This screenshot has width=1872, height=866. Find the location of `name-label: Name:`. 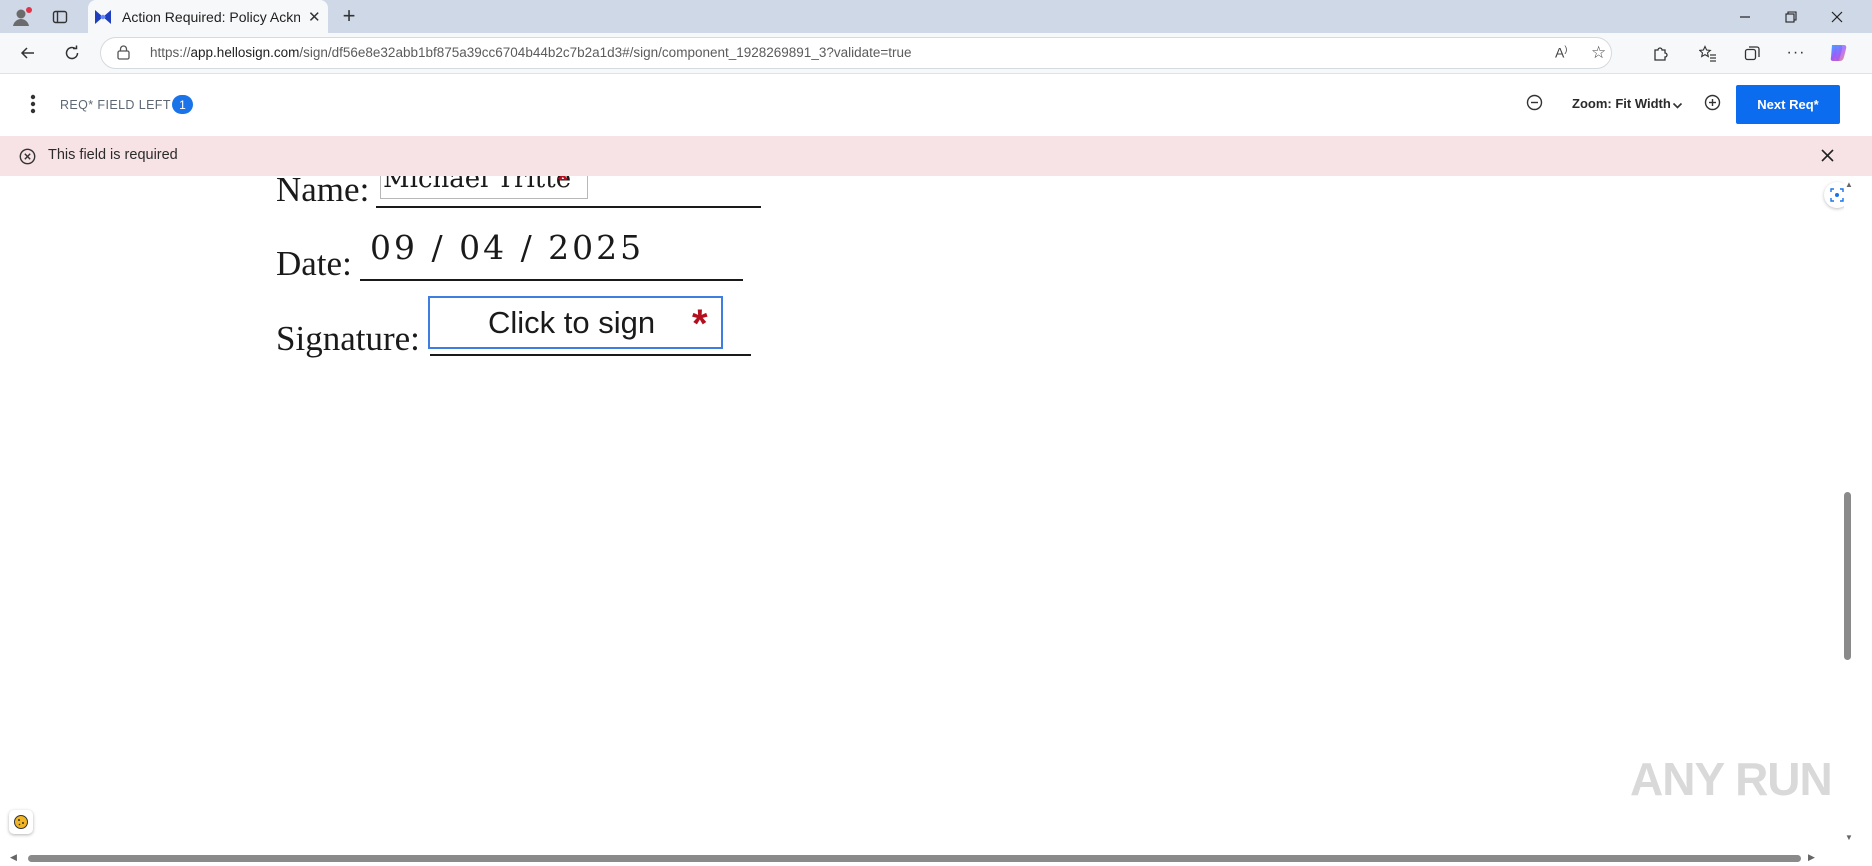

name-label: Name: is located at coordinates (323, 192).